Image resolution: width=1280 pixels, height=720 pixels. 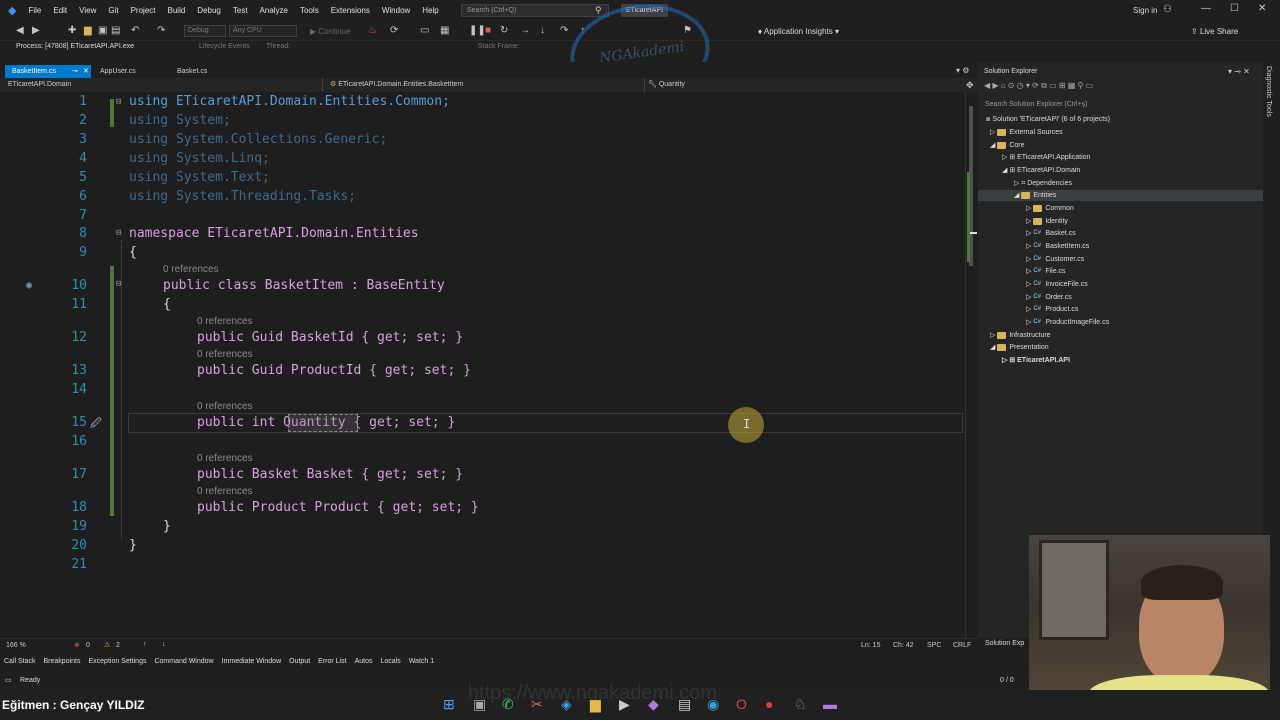 I want to click on hot-reload-icon: ♨, so click(x=372, y=30).